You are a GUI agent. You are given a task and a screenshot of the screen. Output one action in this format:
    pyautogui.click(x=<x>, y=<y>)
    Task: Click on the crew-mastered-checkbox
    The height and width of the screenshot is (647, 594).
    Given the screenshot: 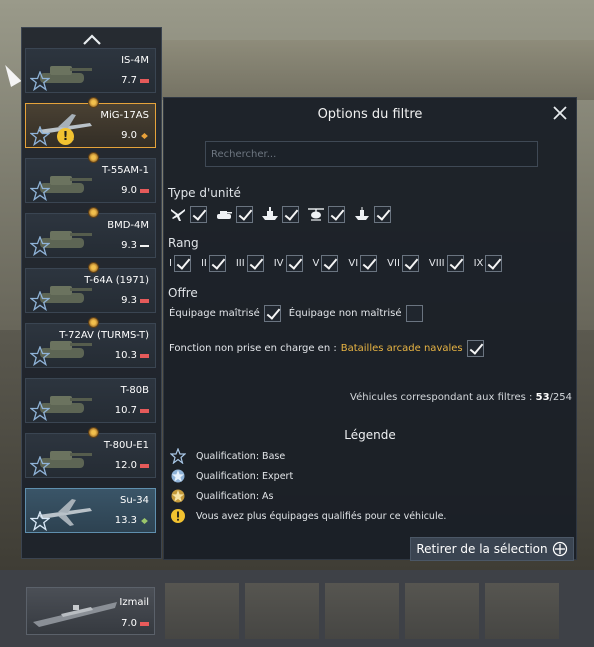 What is the action you would take?
    pyautogui.click(x=272, y=313)
    